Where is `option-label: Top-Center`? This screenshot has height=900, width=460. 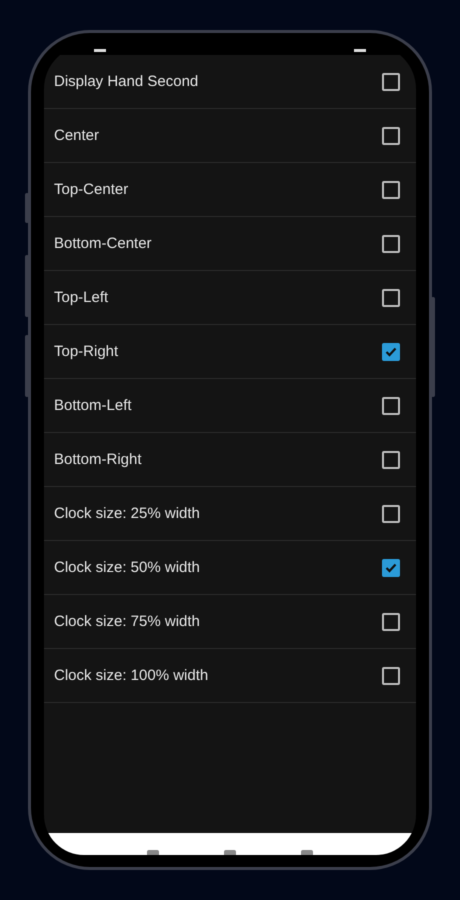
option-label: Top-Center is located at coordinates (91, 189).